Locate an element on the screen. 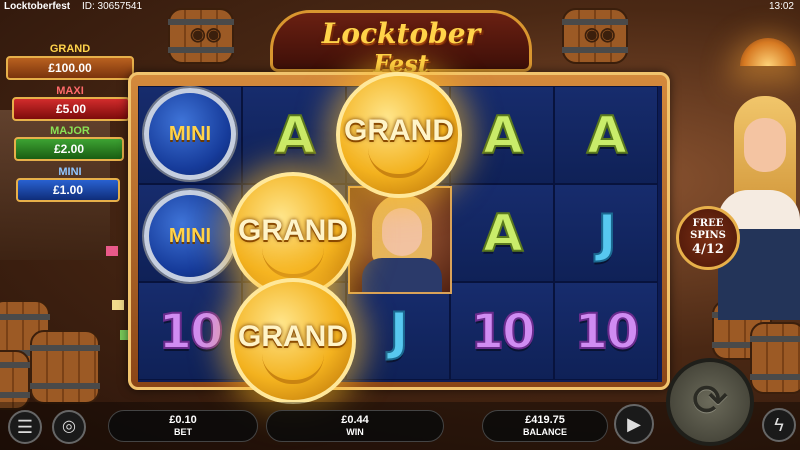 This screenshot has height=450, width=800. win-display: £0.44 WIN is located at coordinates (355, 426).